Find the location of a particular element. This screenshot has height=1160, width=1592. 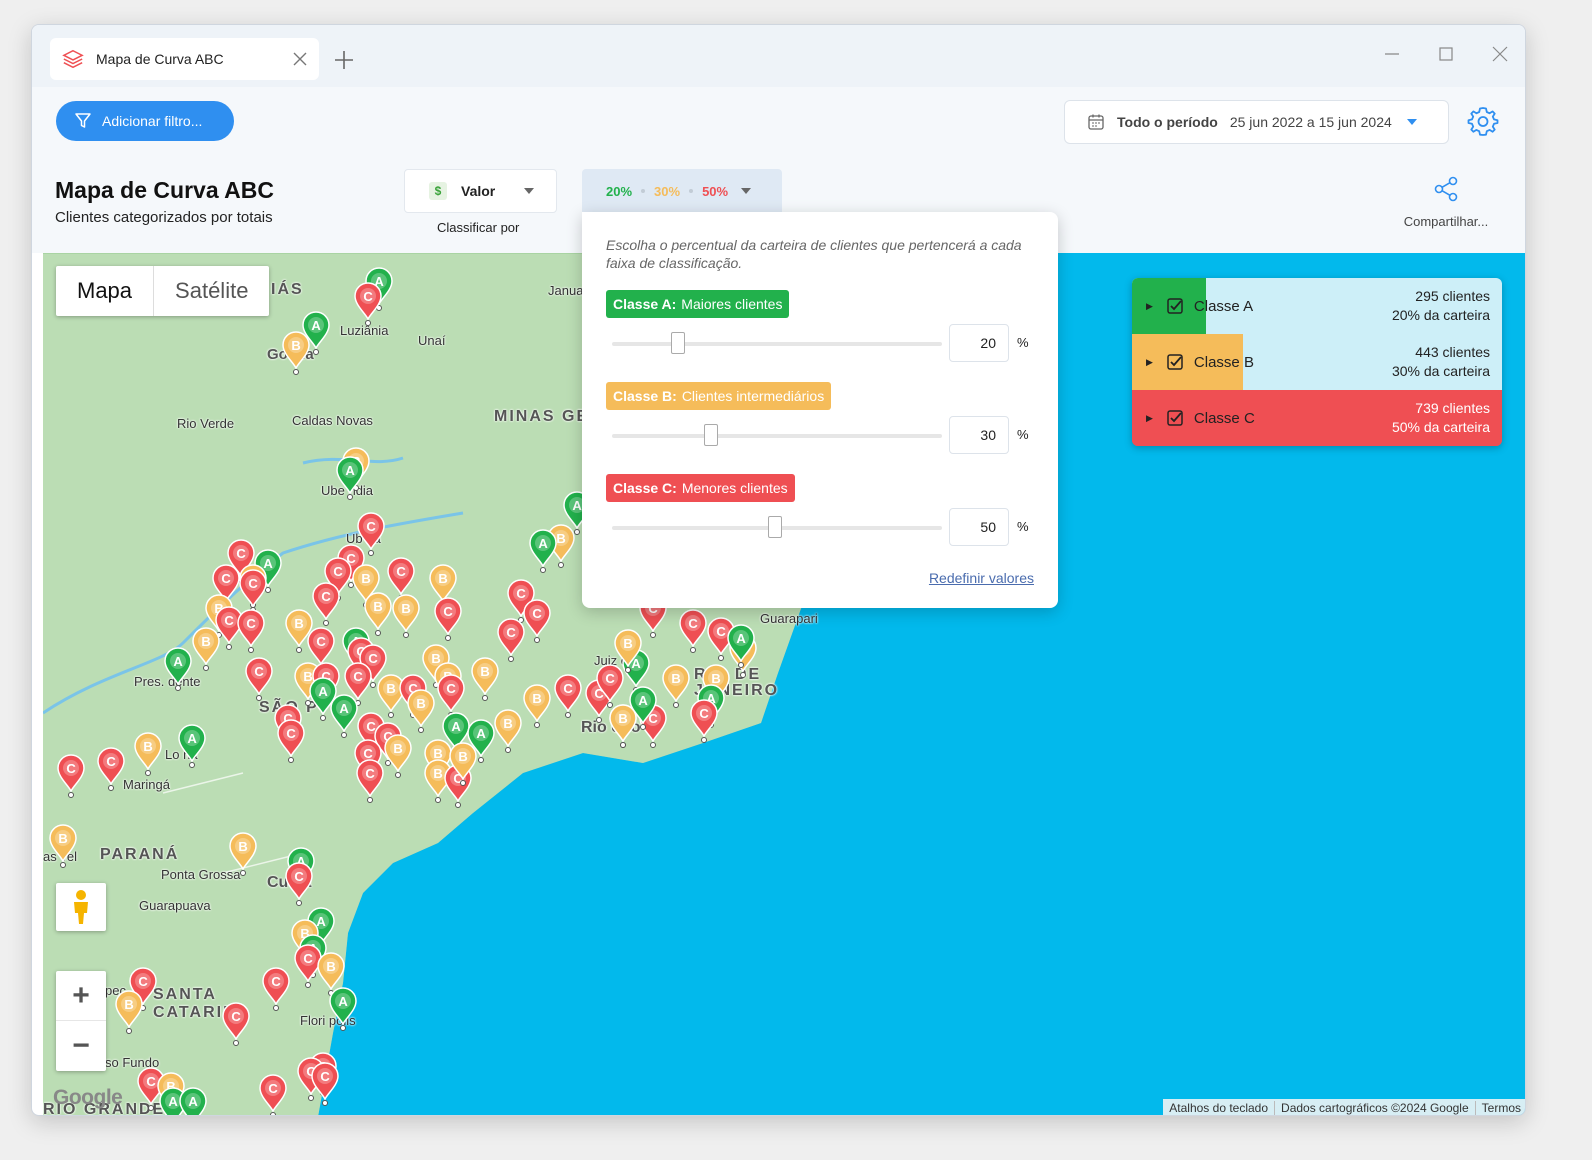

minimize-icon is located at coordinates (1392, 54).